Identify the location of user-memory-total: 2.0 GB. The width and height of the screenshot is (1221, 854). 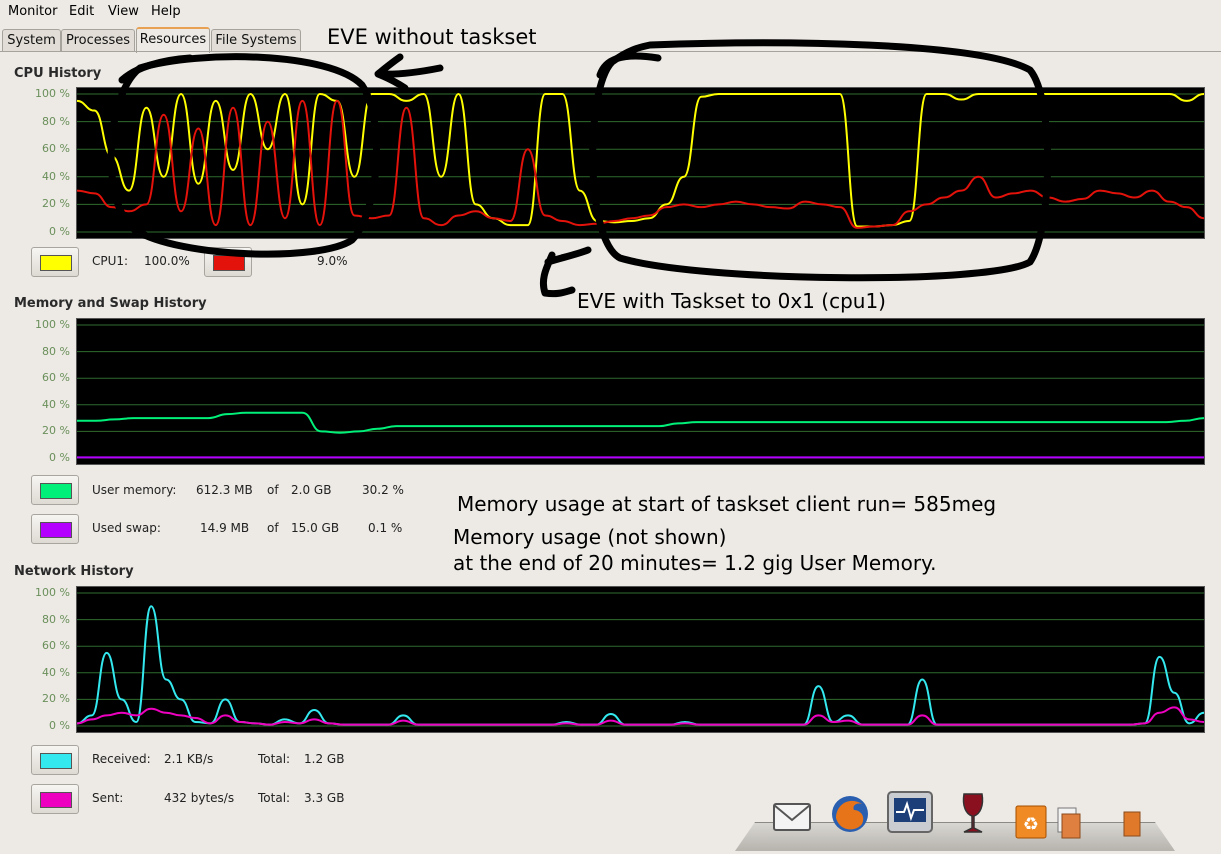
(311, 490).